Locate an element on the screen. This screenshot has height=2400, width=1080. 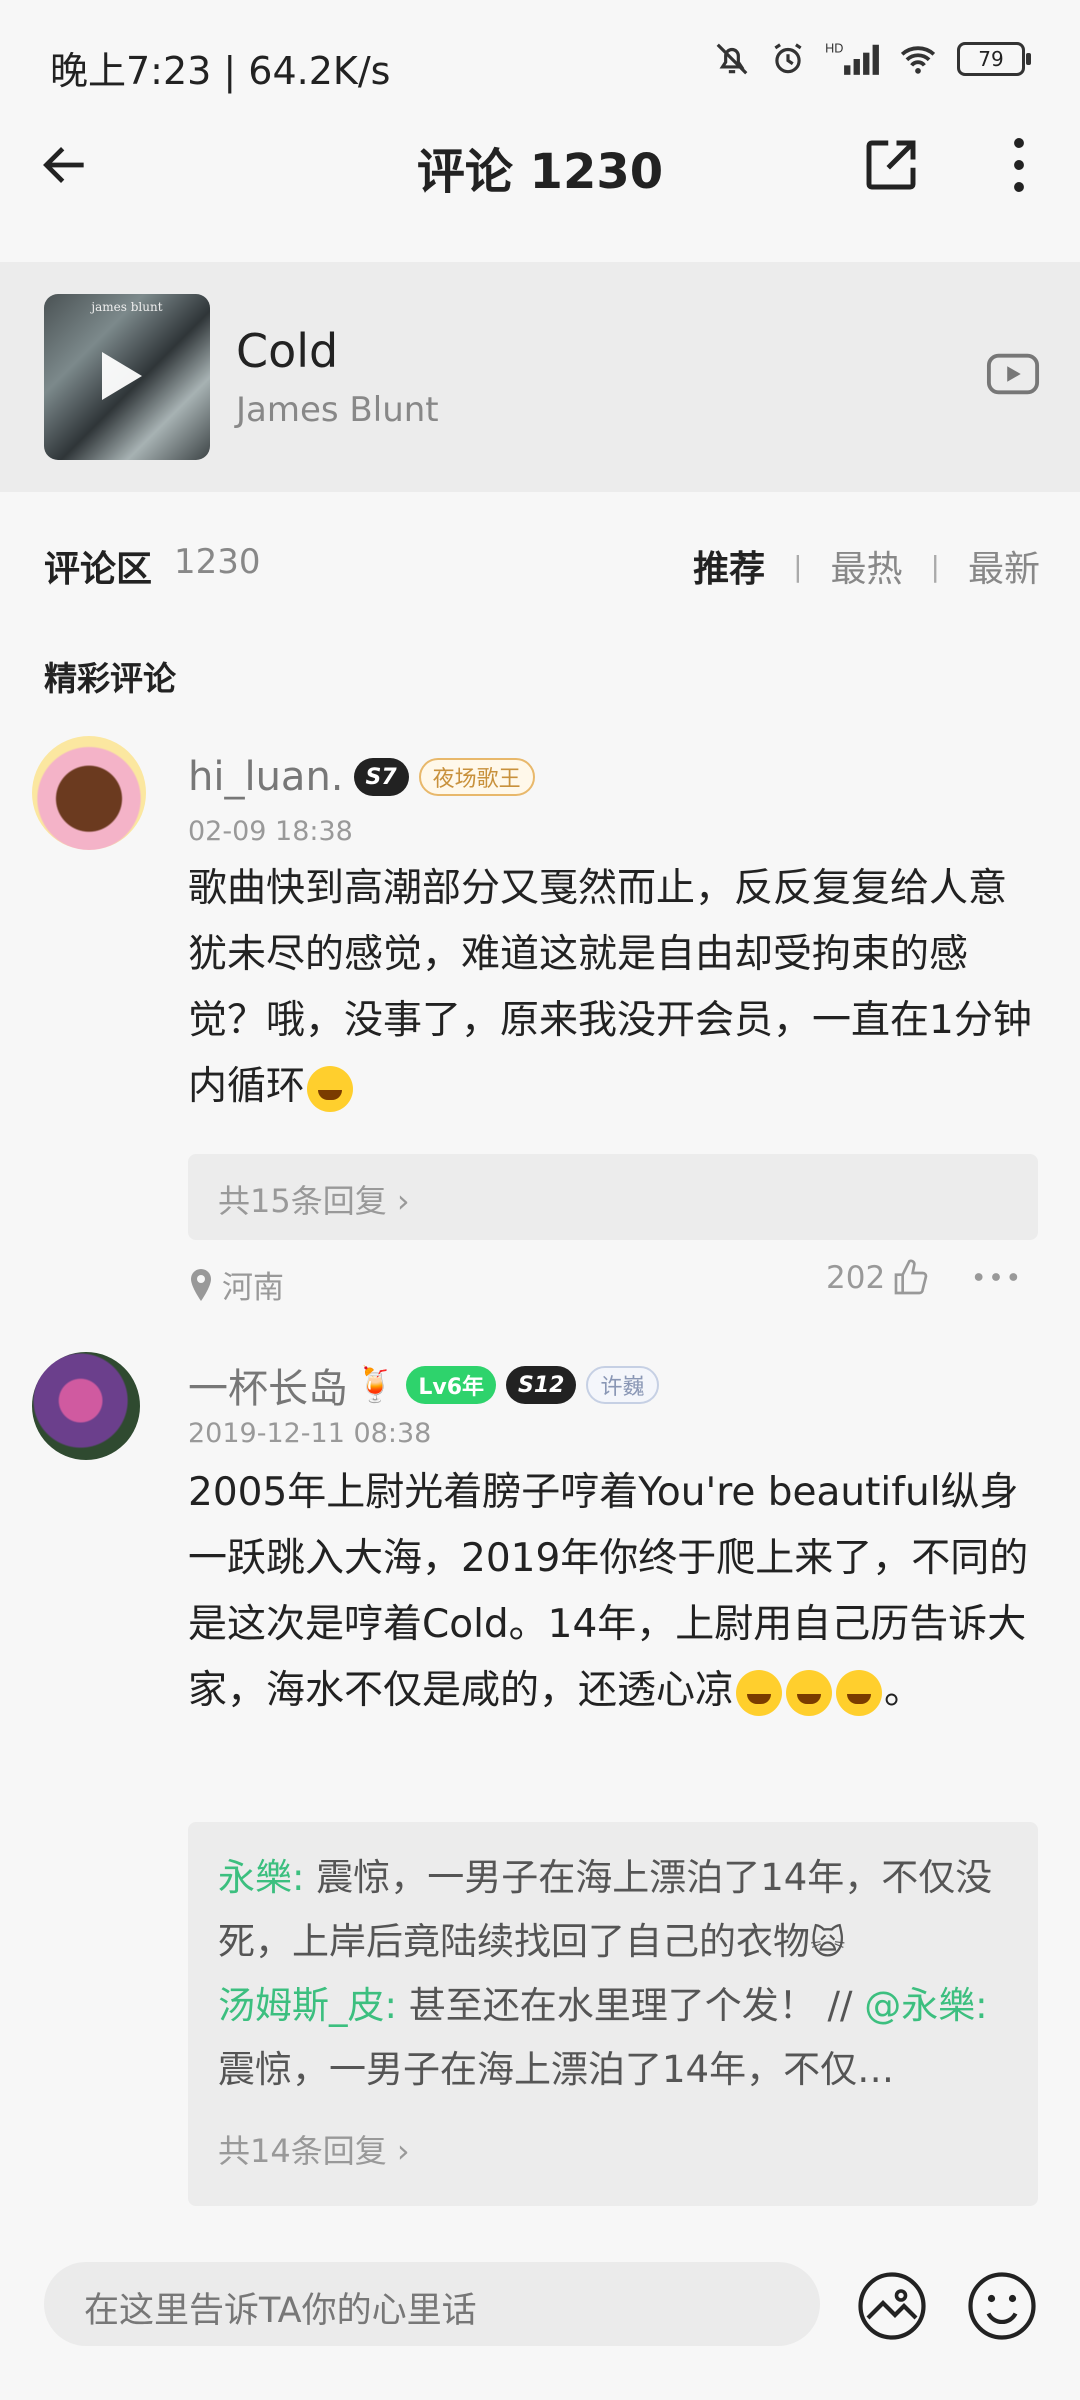
image-icon is located at coordinates (892, 2306).